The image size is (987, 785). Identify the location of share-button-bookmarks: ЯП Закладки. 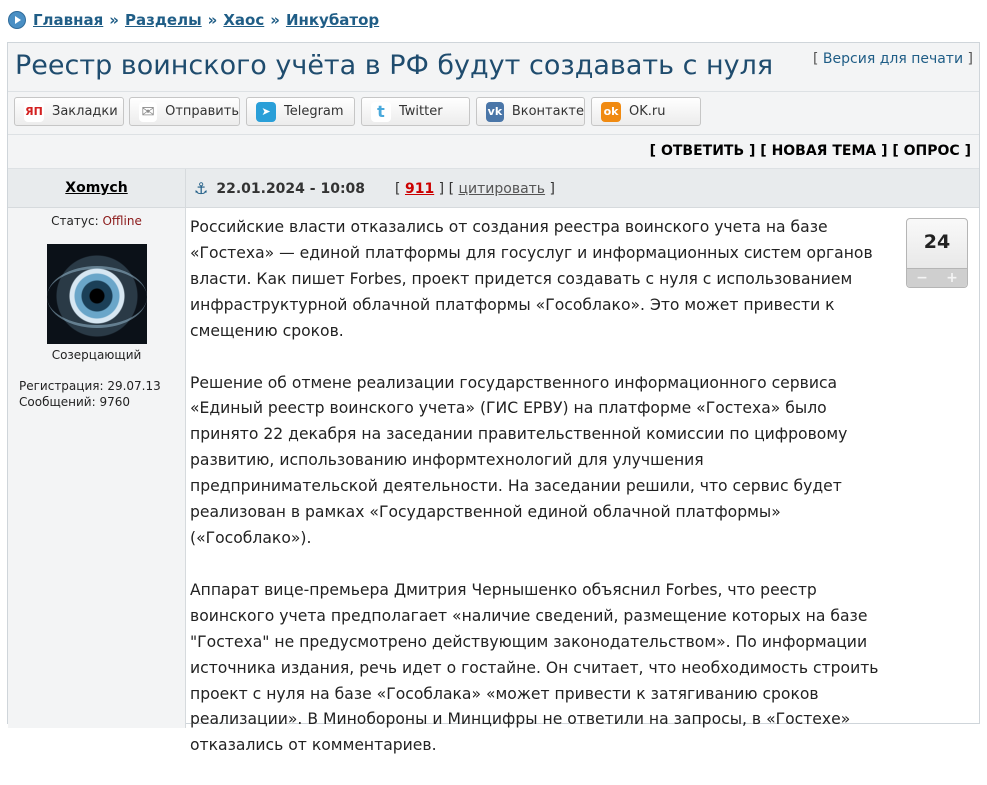
(69, 111).